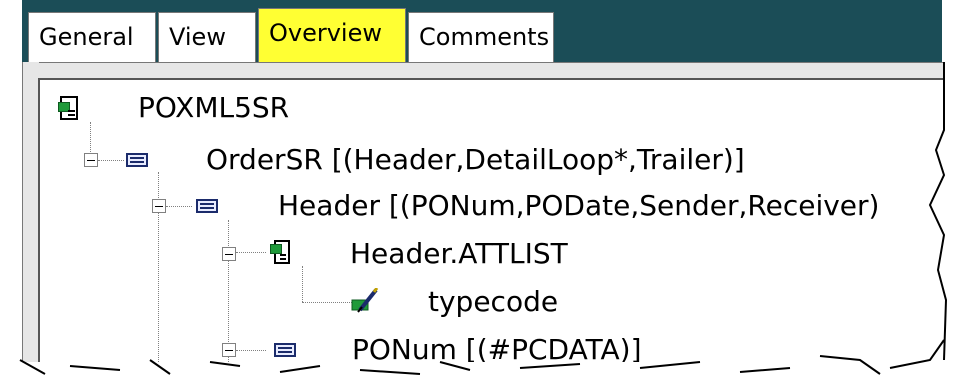 The image size is (965, 377). What do you see at coordinates (207, 37) in the screenshot?
I see `tab-view: View` at bounding box center [207, 37].